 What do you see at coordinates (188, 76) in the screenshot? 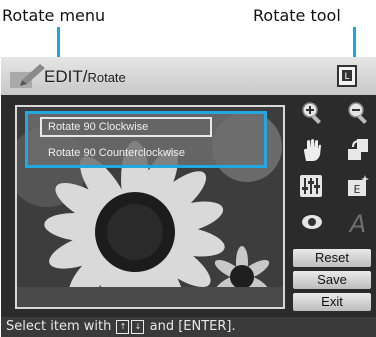
I see `header-bar: EDIT/Rotate L` at bounding box center [188, 76].